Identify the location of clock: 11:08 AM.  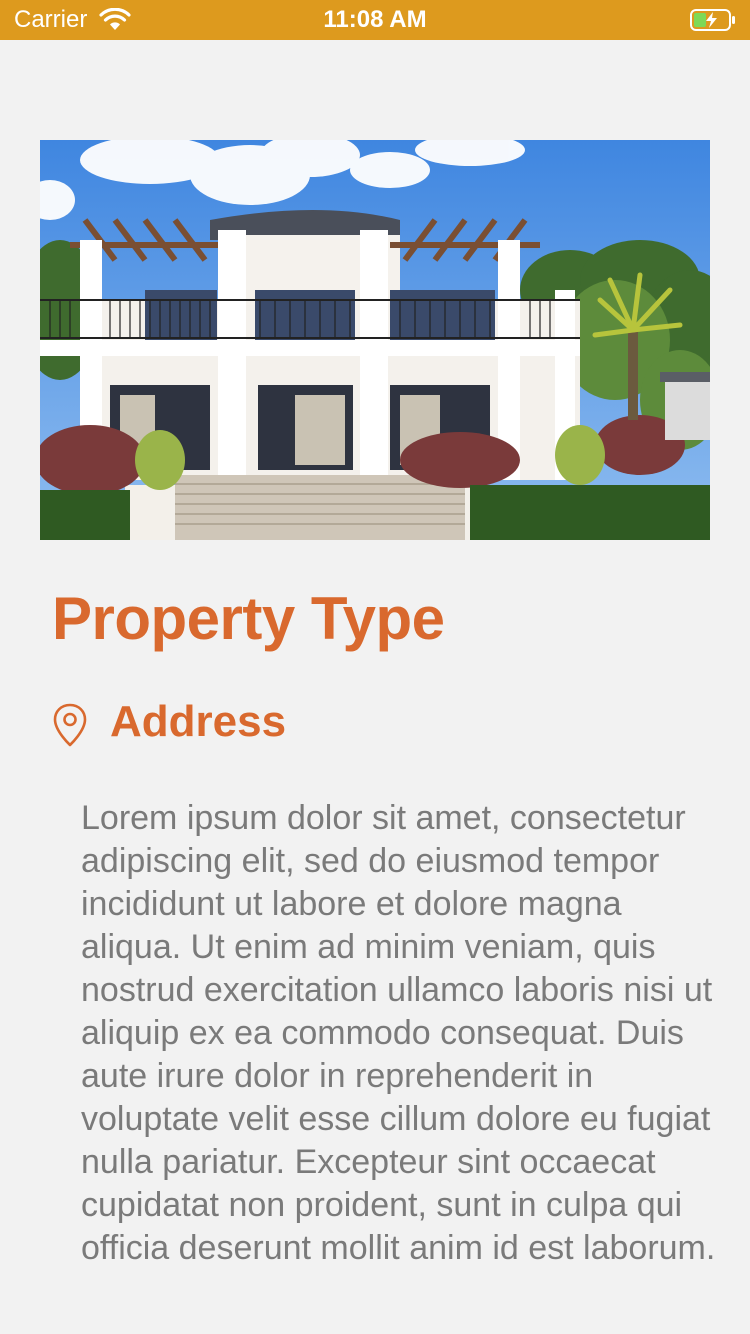
(375, 19).